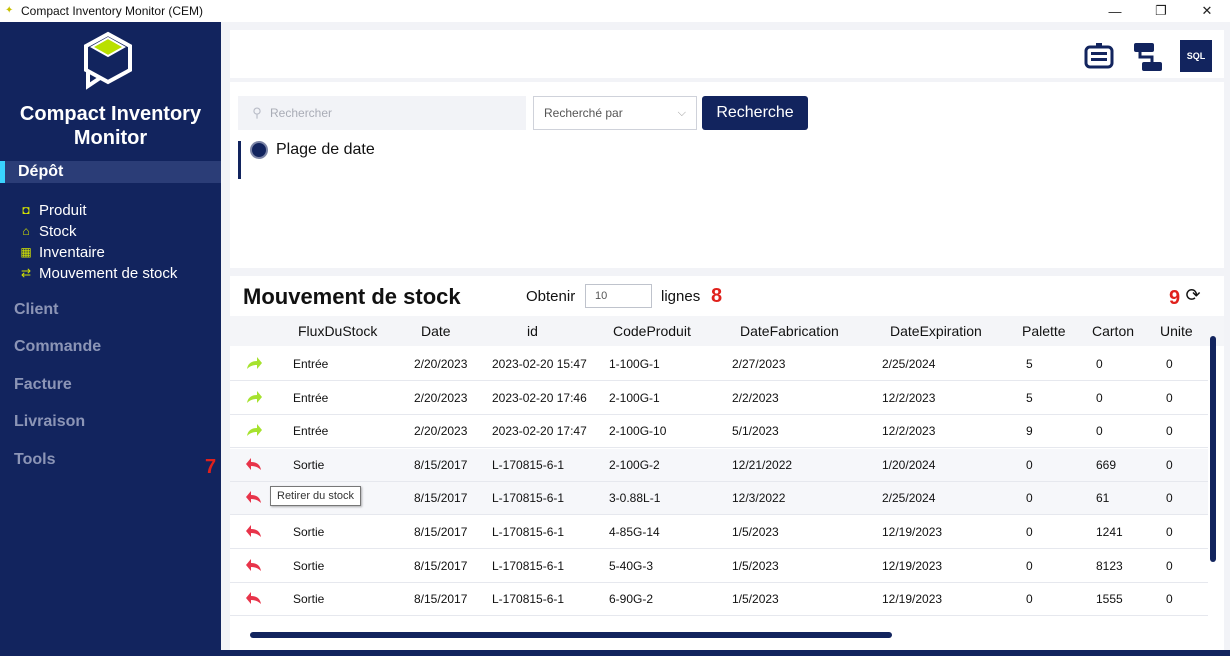 The height and width of the screenshot is (656, 1230). What do you see at coordinates (1175, 298) in the screenshot?
I see `annotation-9: 9` at bounding box center [1175, 298].